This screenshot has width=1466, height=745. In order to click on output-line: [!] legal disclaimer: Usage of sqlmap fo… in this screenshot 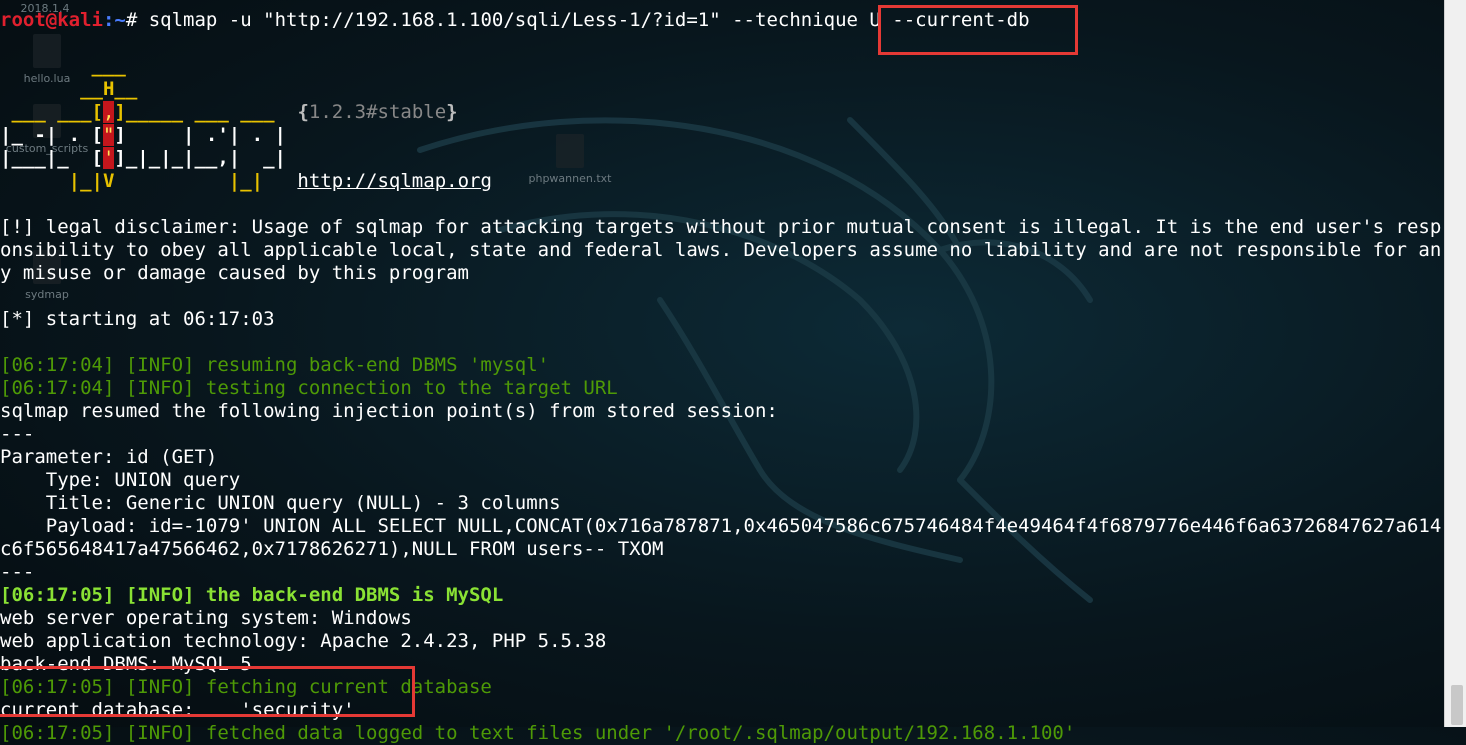, I will do `click(721, 227)`.